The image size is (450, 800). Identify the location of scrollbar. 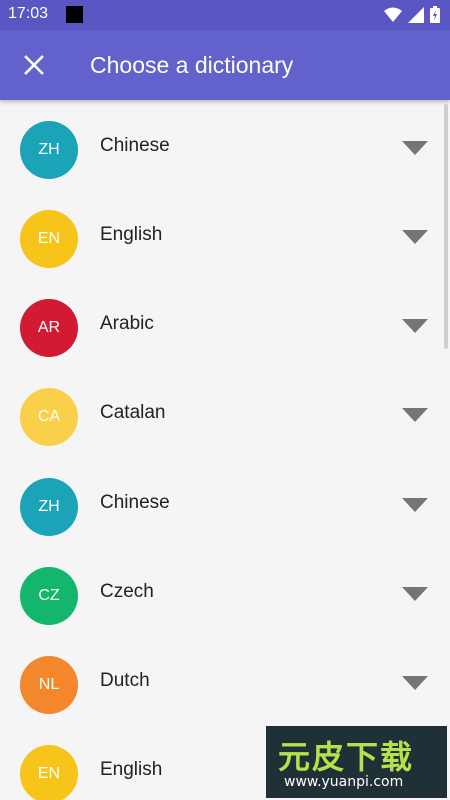
(446, 226).